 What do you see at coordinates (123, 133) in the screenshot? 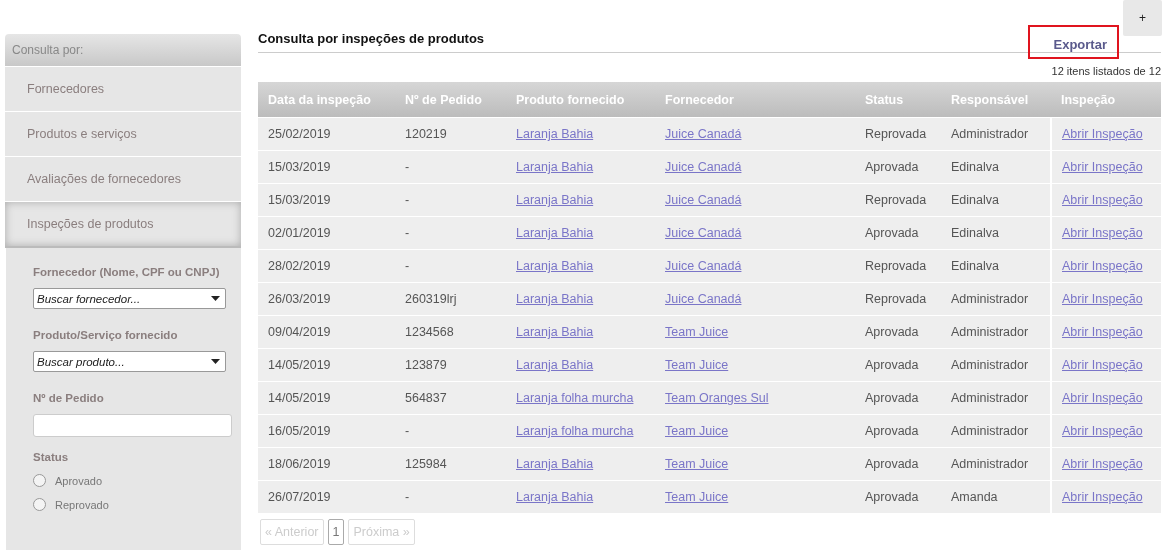
I see `sidebar-item: Produtos e serviços` at bounding box center [123, 133].